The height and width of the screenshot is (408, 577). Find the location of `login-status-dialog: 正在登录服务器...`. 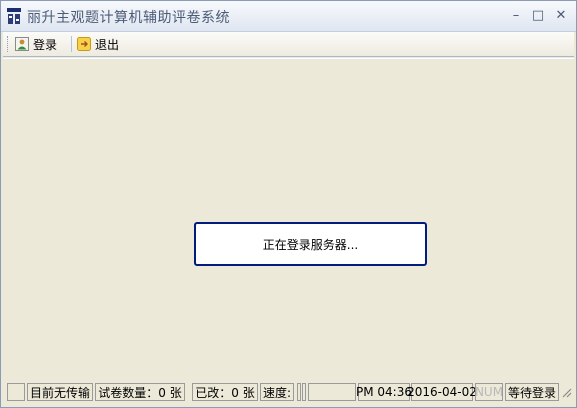

login-status-dialog: 正在登录服务器... is located at coordinates (310, 244).